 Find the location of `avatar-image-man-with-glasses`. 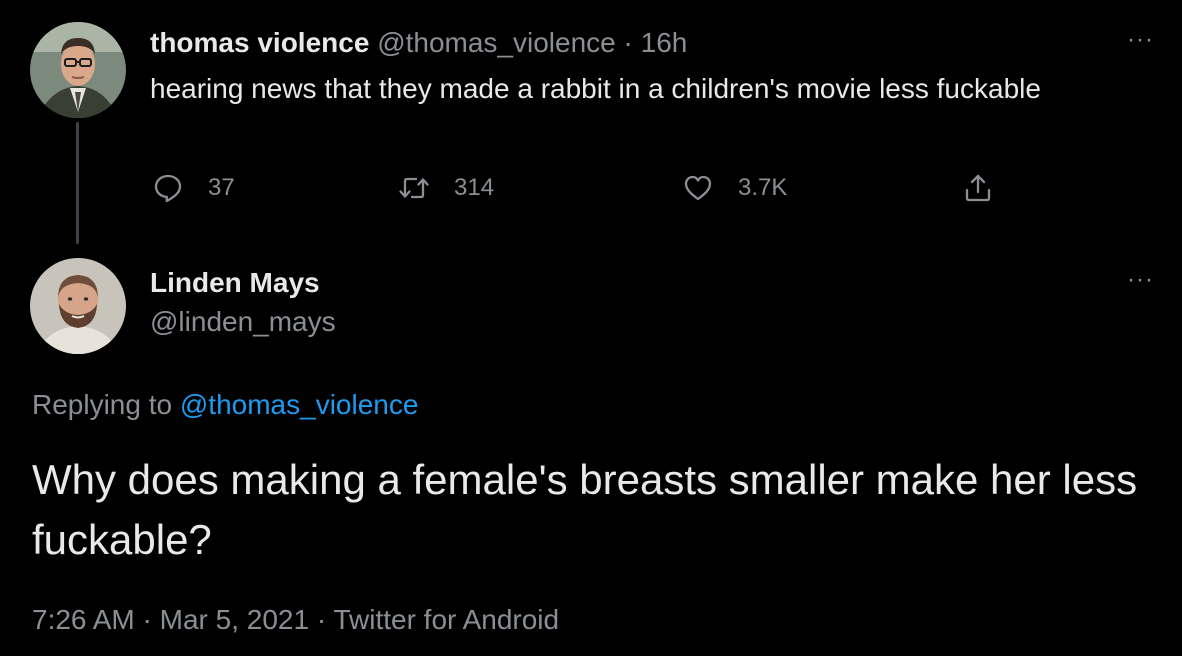

avatar-image-man-with-glasses is located at coordinates (78, 70).